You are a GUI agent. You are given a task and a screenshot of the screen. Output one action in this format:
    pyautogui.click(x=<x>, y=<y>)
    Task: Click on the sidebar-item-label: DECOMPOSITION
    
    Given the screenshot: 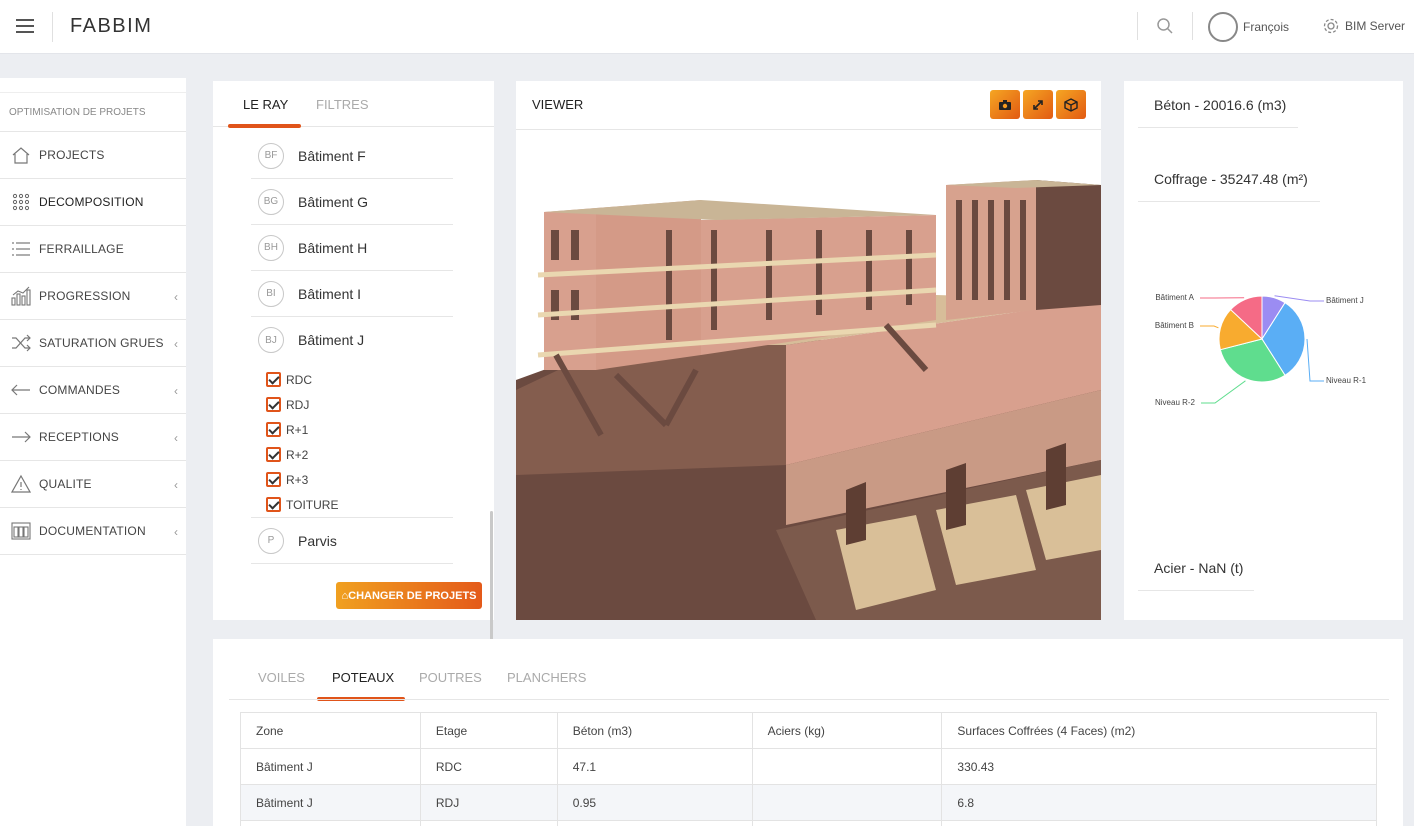 What is the action you would take?
    pyautogui.click(x=91, y=202)
    